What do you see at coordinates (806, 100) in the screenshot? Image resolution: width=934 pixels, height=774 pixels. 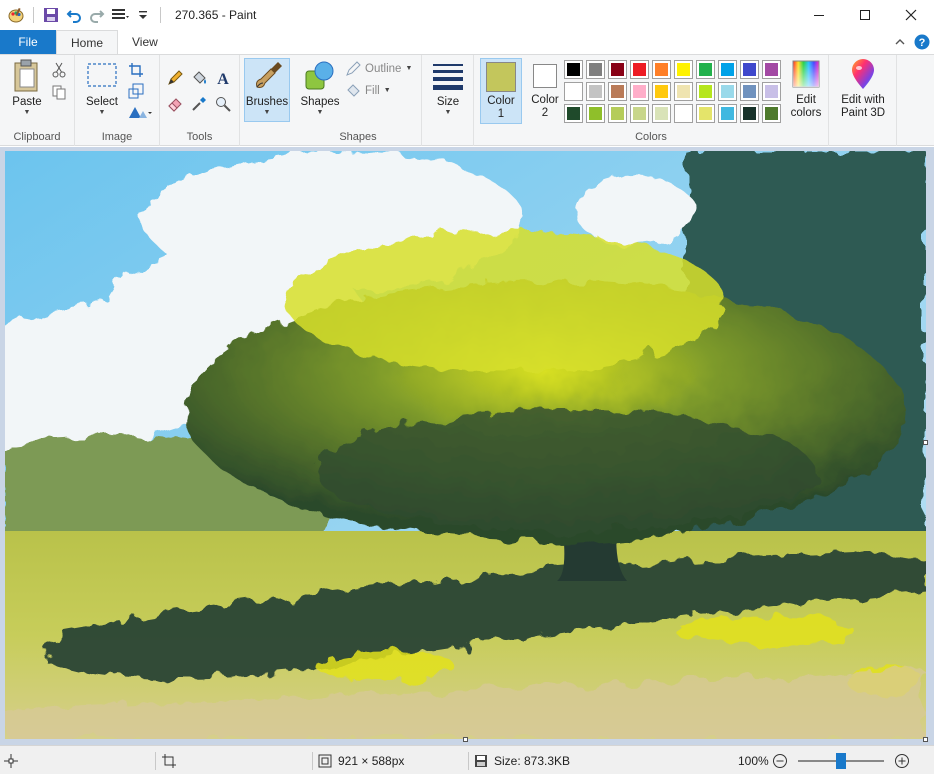 I see `edit-colors-label-line1: Edit` at bounding box center [806, 100].